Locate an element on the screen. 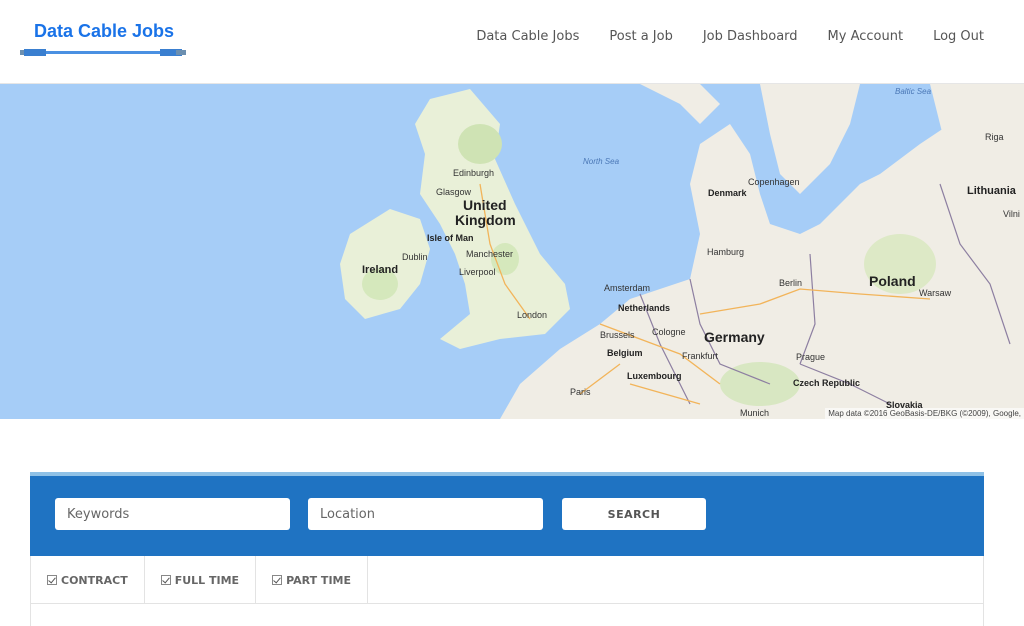 The image size is (1024, 626). map-label-kingdom: Kingdom is located at coordinates (485, 220).